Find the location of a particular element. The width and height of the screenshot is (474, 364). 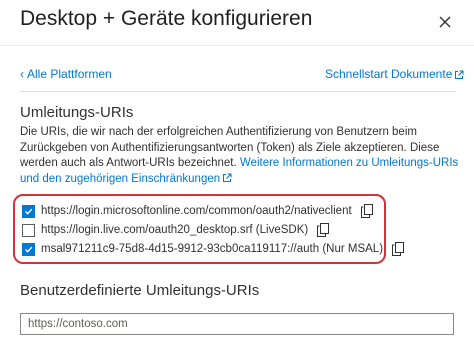

quickstart-link: Schnellstart is located at coordinates (356, 74).